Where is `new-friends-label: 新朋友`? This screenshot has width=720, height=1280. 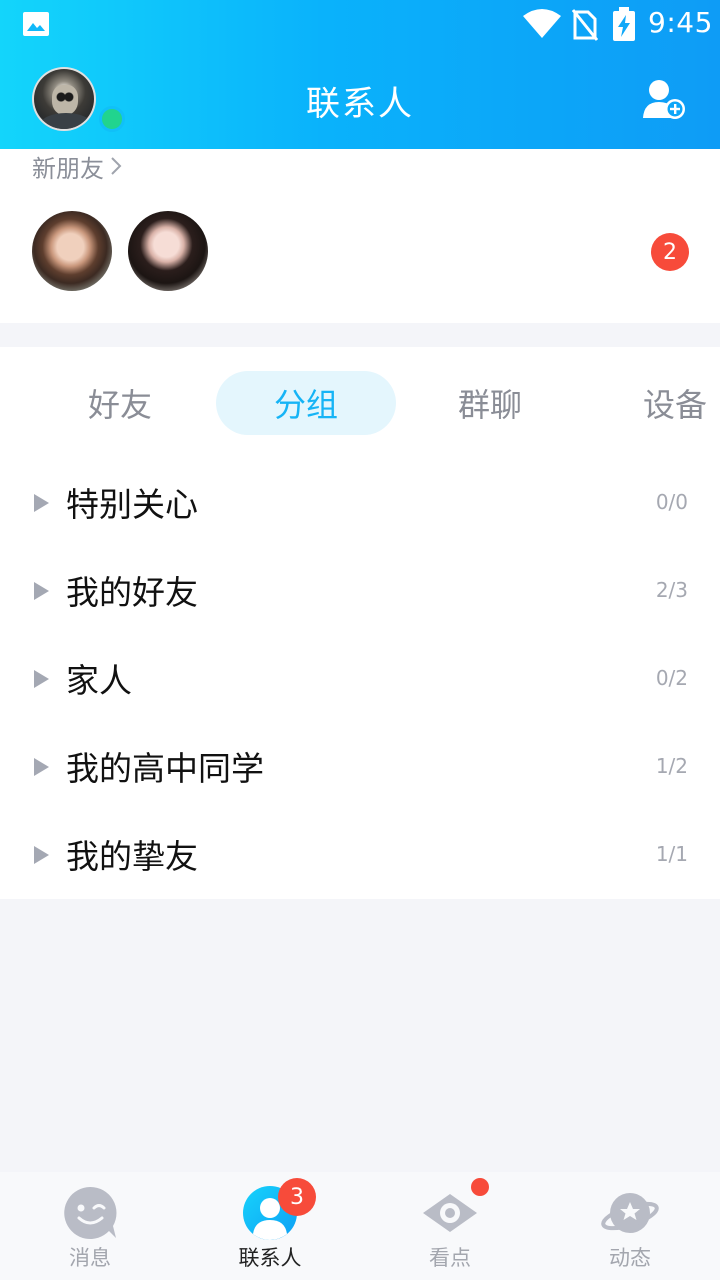 new-friends-label: 新朋友 is located at coordinates (68, 168).